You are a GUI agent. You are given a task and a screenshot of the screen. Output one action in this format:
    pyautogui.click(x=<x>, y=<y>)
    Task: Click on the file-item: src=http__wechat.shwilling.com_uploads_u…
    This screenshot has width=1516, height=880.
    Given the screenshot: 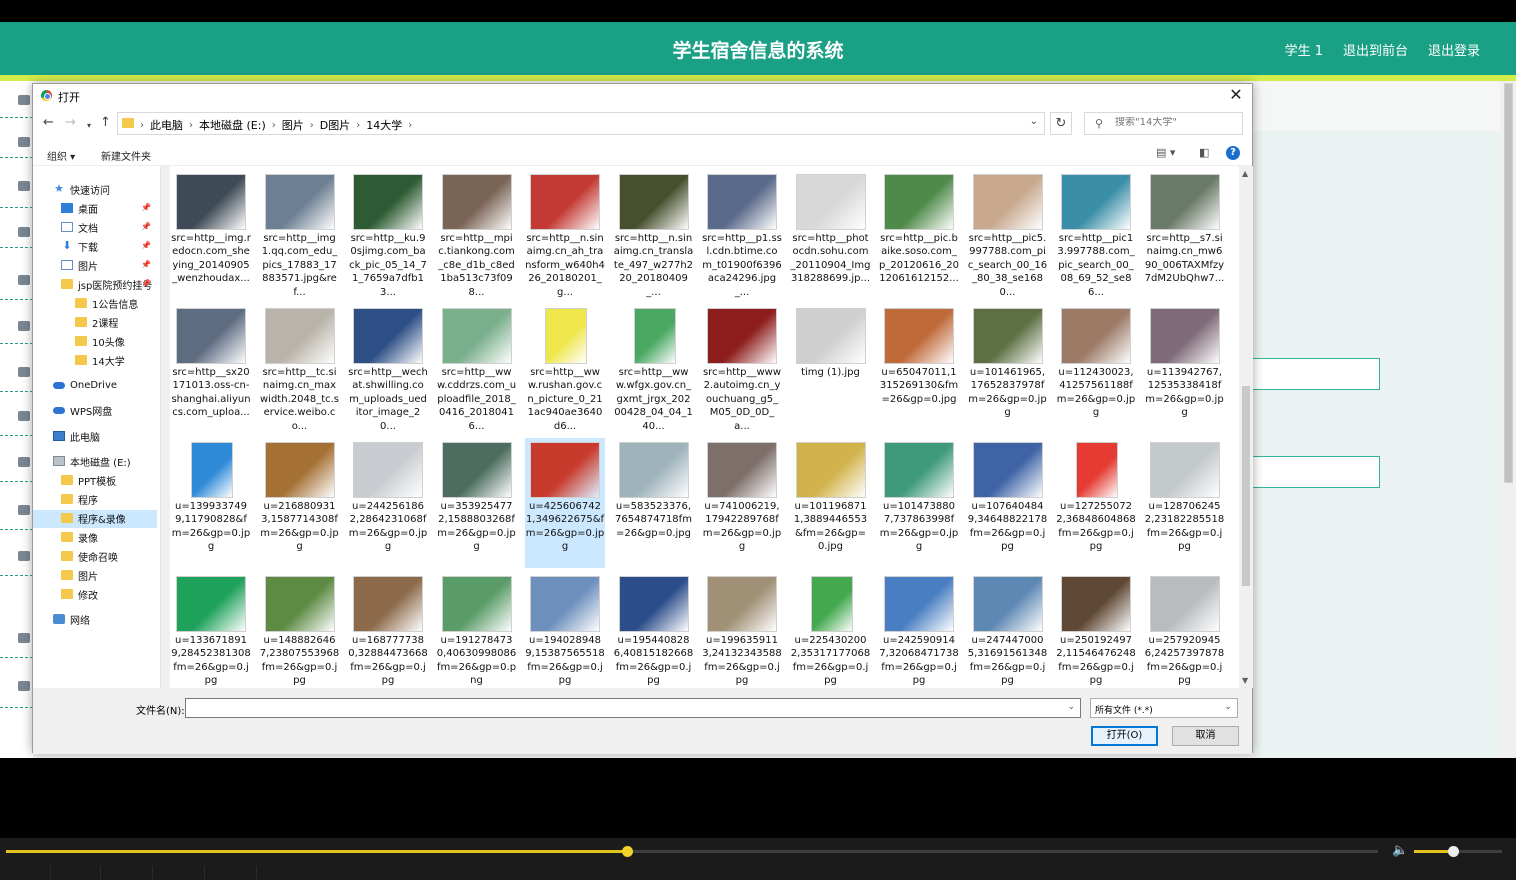 What is the action you would take?
    pyautogui.click(x=388, y=369)
    